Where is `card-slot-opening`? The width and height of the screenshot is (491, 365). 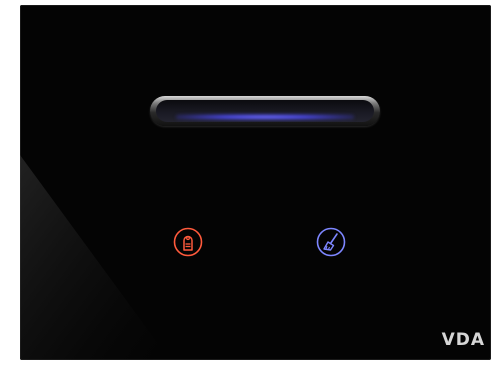 card-slot-opening is located at coordinates (265, 111).